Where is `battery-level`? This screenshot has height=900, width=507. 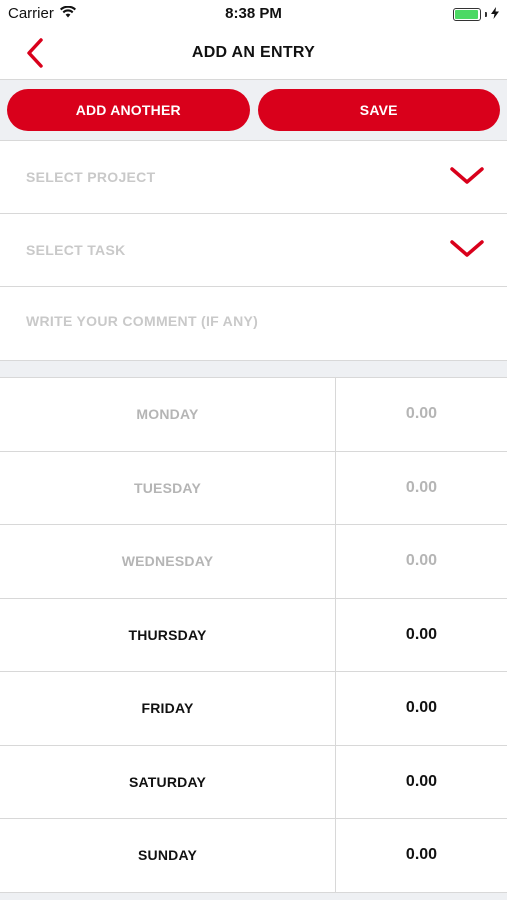 battery-level is located at coordinates (466, 14).